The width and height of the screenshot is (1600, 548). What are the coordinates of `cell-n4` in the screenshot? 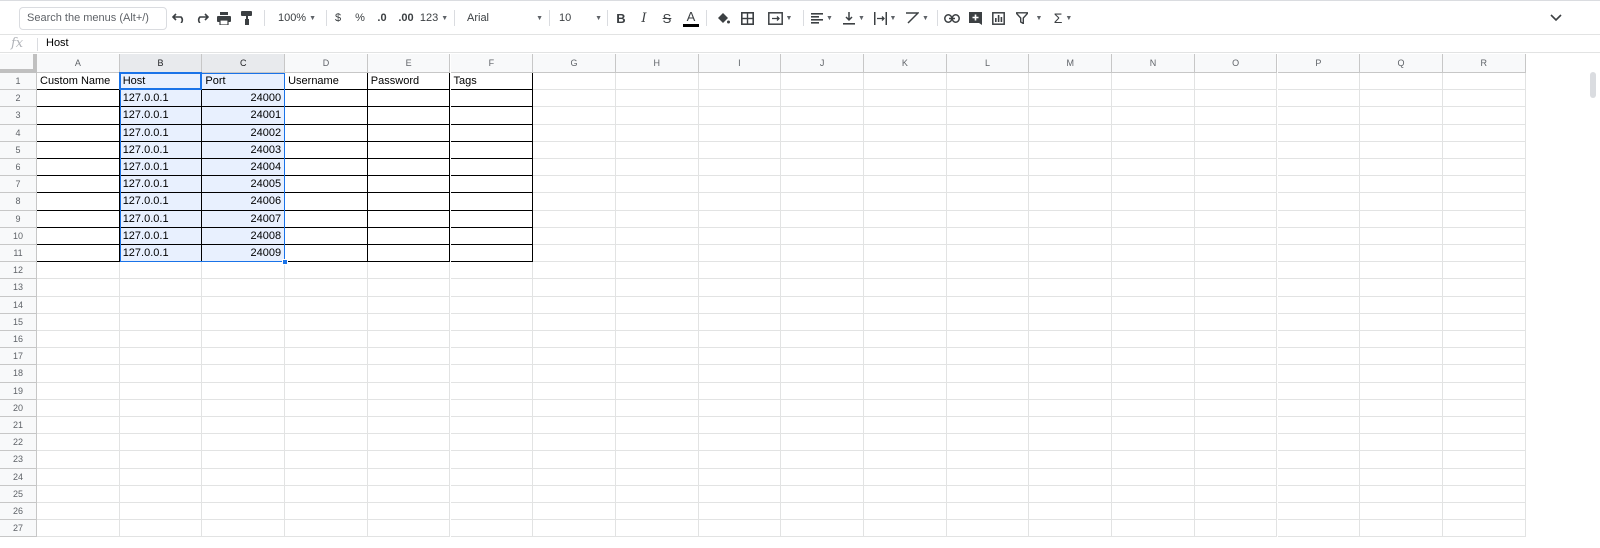 It's located at (1153, 133).